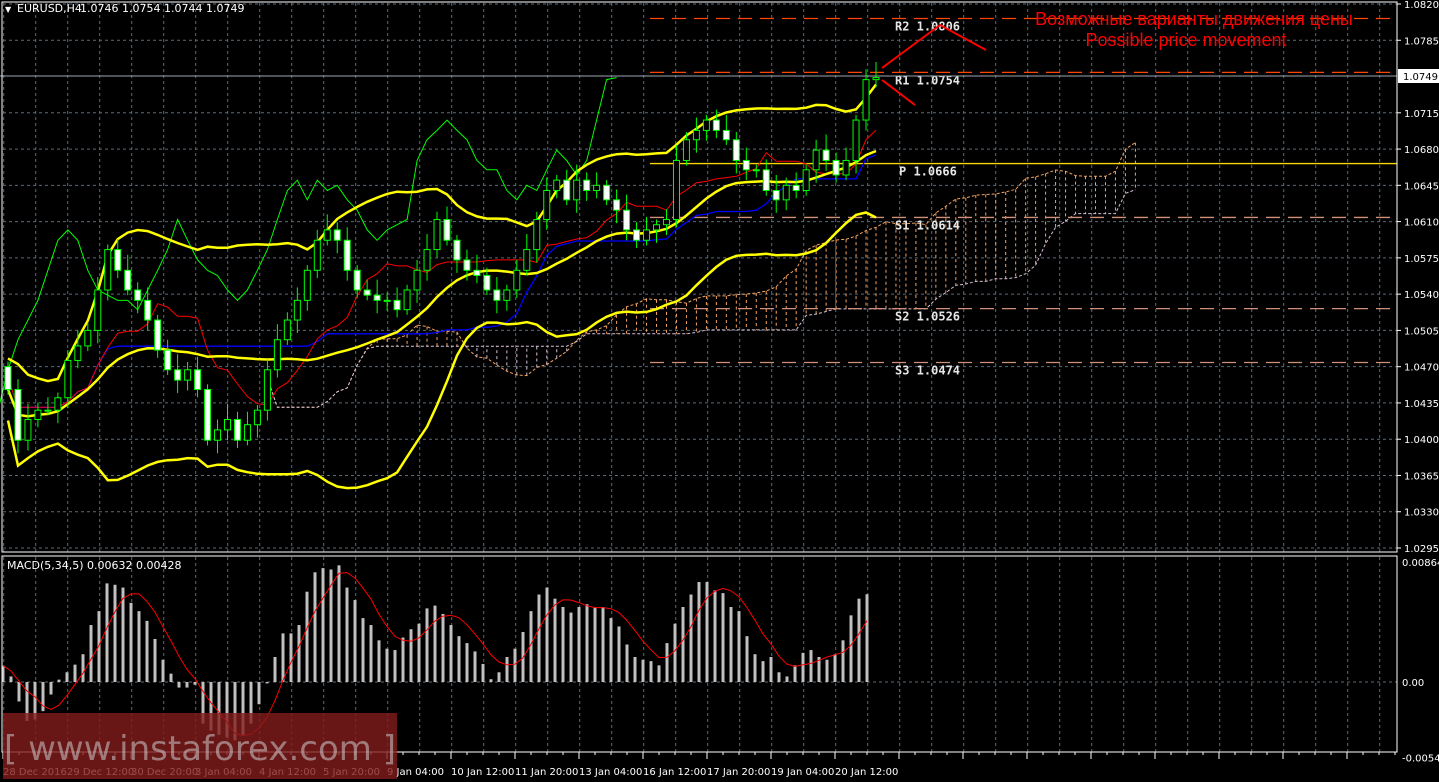 The height and width of the screenshot is (782, 1439). What do you see at coordinates (1421, 549) in the screenshot?
I see `price-axis-label: 1.0295` at bounding box center [1421, 549].